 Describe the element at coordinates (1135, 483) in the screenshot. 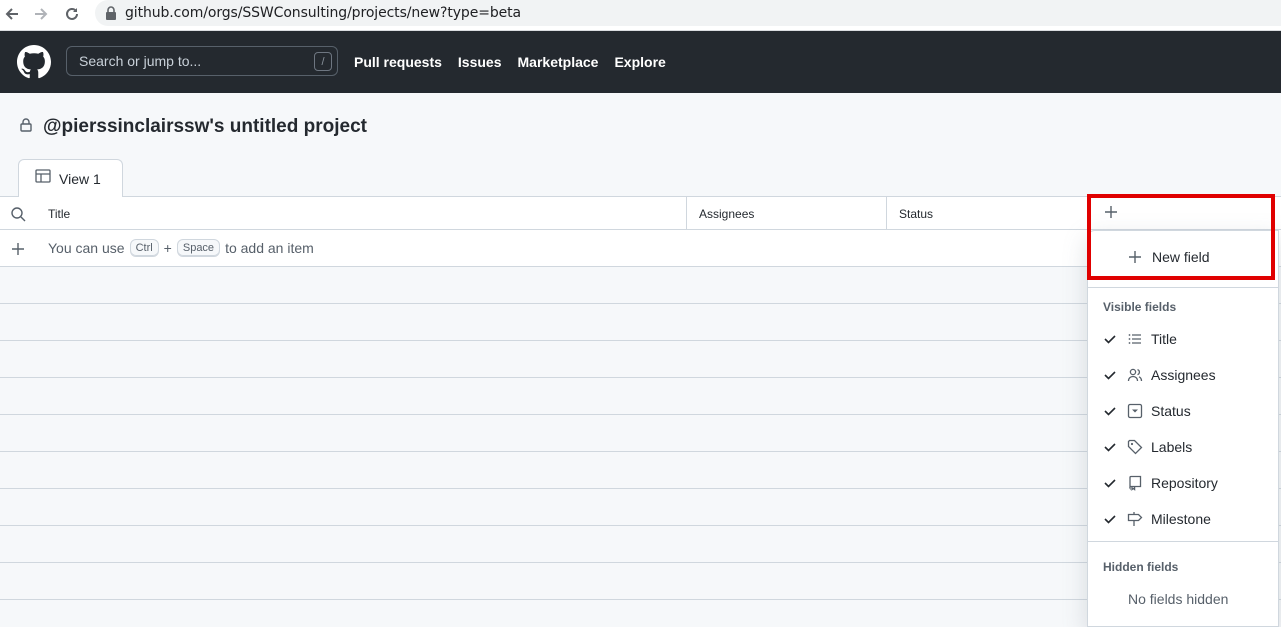

I see `repo-icon` at that location.